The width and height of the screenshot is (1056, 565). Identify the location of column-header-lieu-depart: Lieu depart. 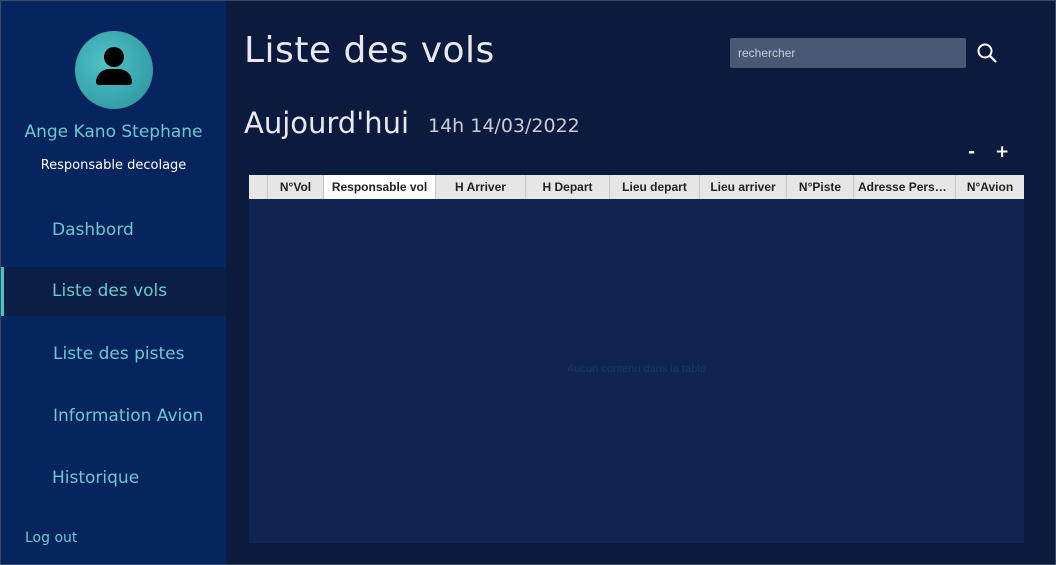
(655, 187).